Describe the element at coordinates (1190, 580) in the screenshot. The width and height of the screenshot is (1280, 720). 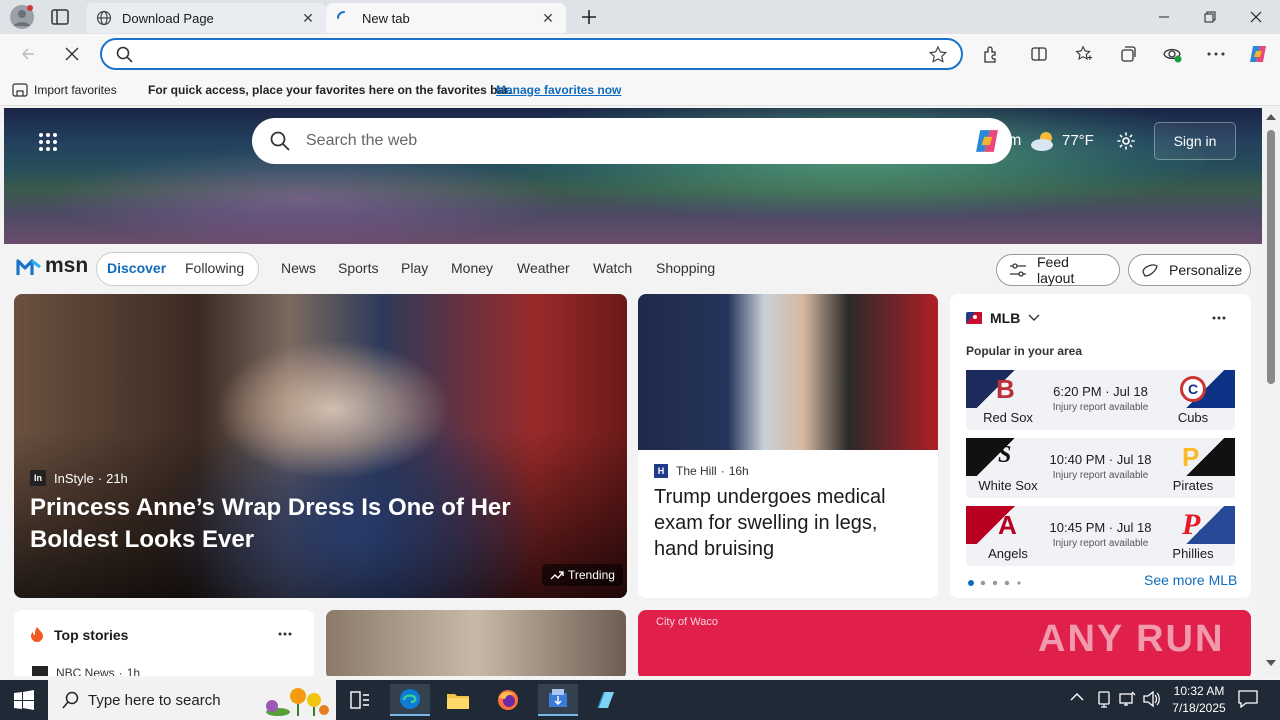
I see `see-more-mlb-link: See more MLB` at that location.